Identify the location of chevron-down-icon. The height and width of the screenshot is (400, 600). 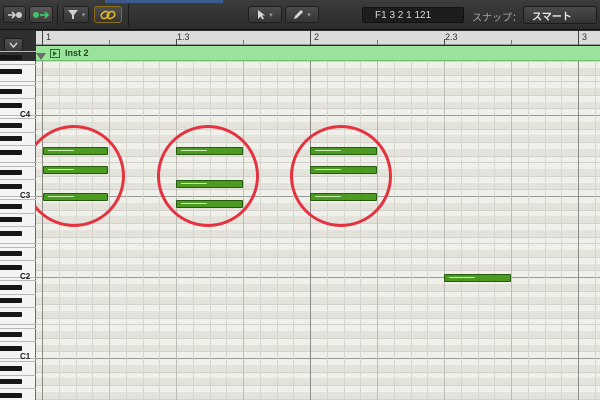
(13, 45).